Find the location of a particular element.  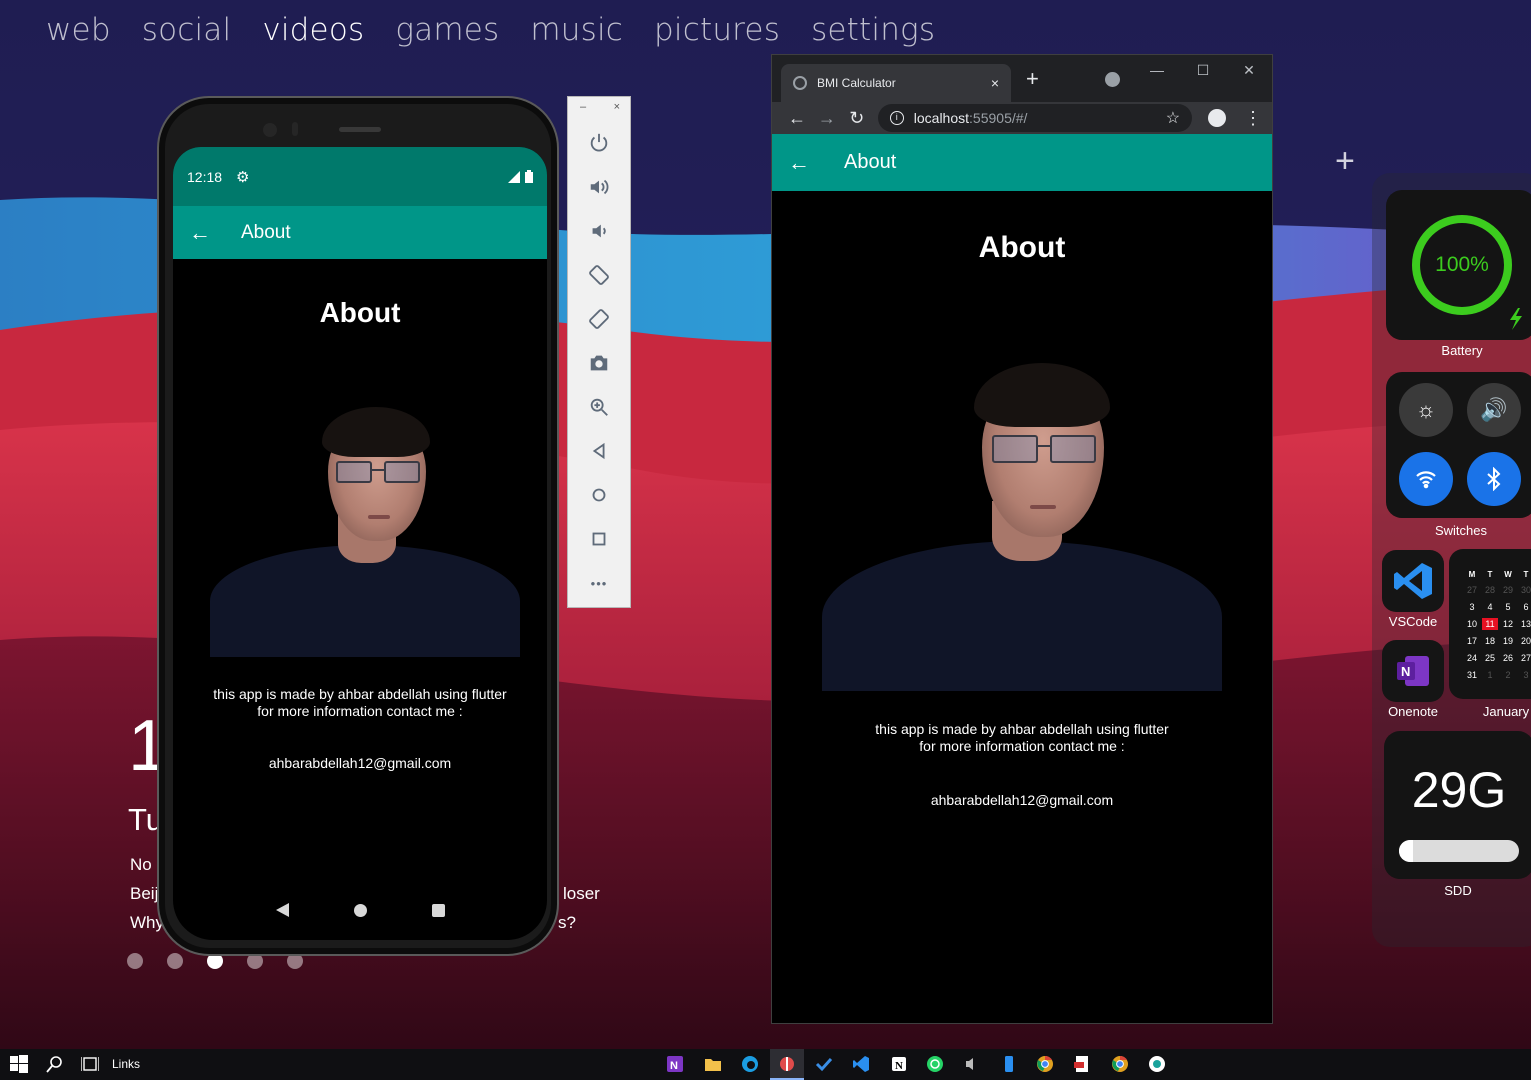

back-triangle-icon is located at coordinates (599, 451).